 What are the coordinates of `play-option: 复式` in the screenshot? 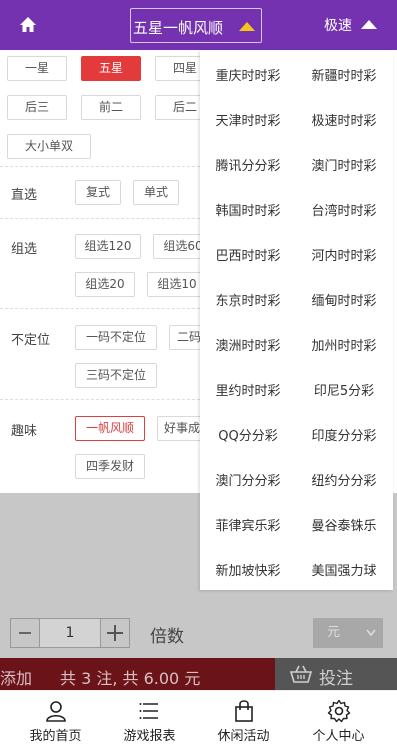 It's located at (98, 192).